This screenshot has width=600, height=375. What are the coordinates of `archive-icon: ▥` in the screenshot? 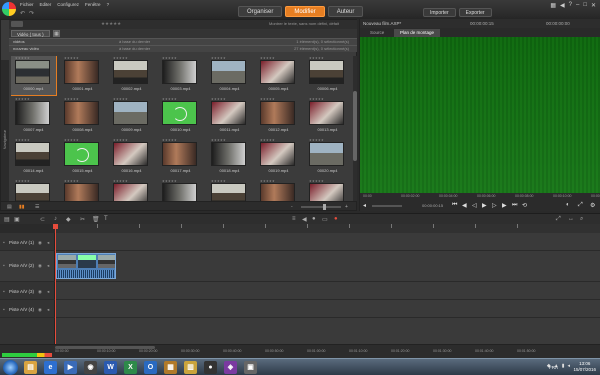 It's located at (190, 367).